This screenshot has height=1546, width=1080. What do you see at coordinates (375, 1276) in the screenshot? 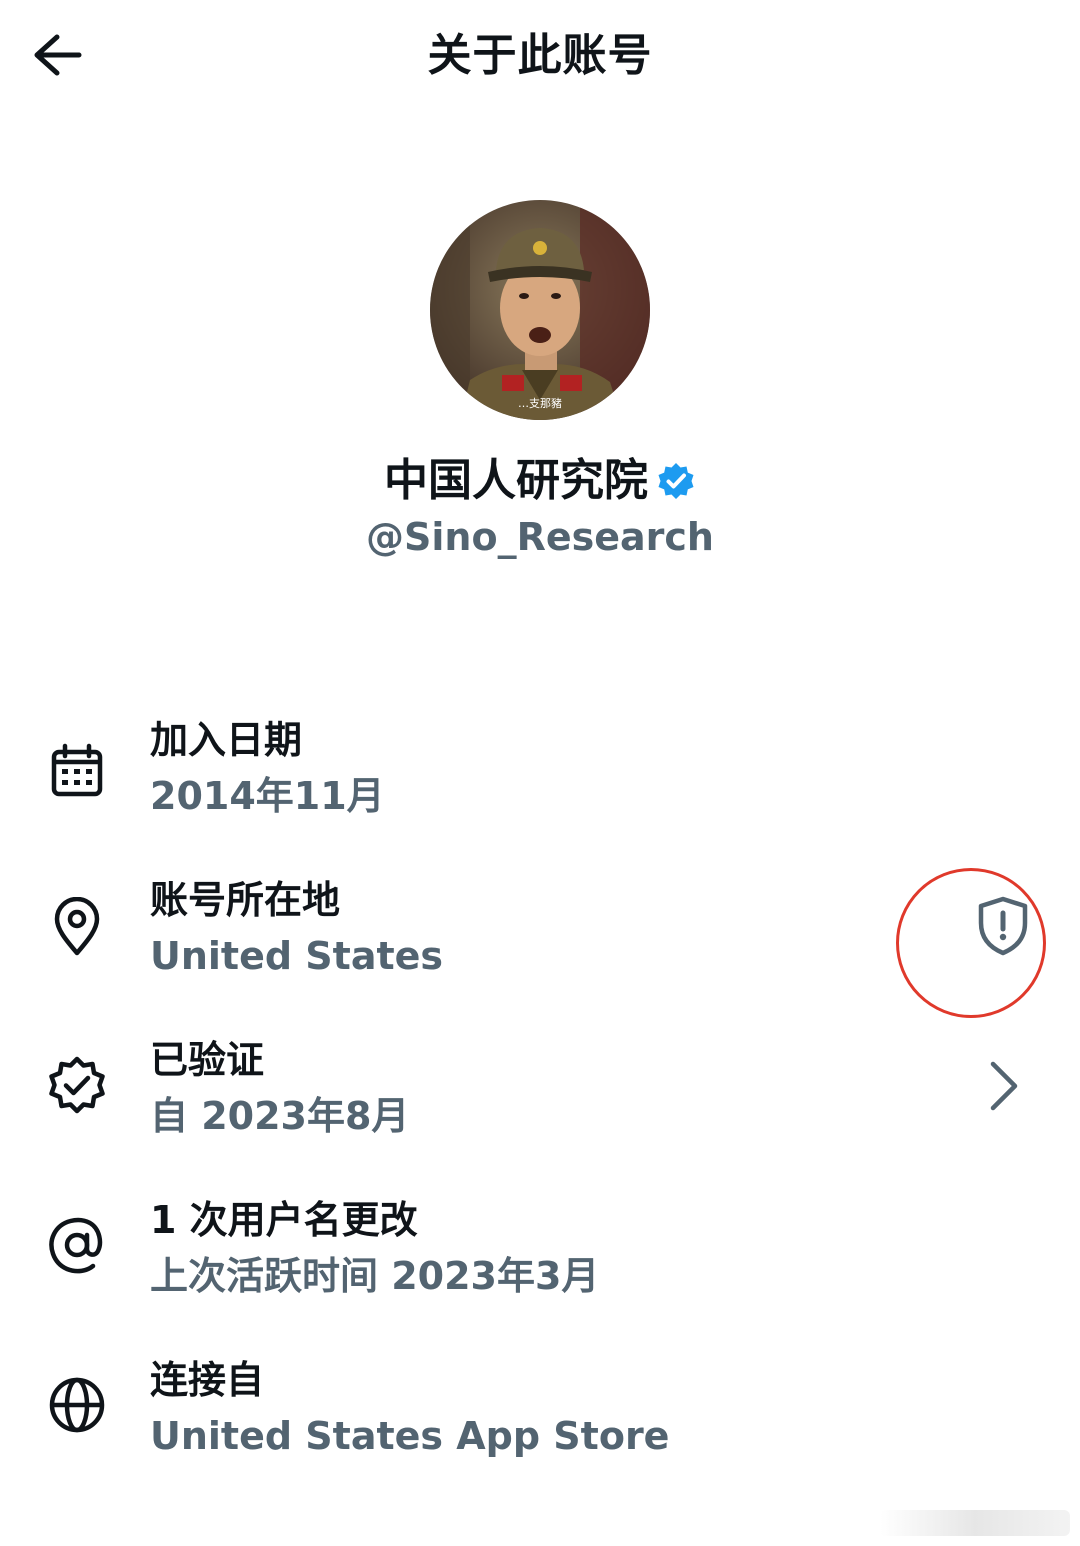
I see `username-changes-value: 上次活跃时间 2023年3月` at bounding box center [375, 1276].